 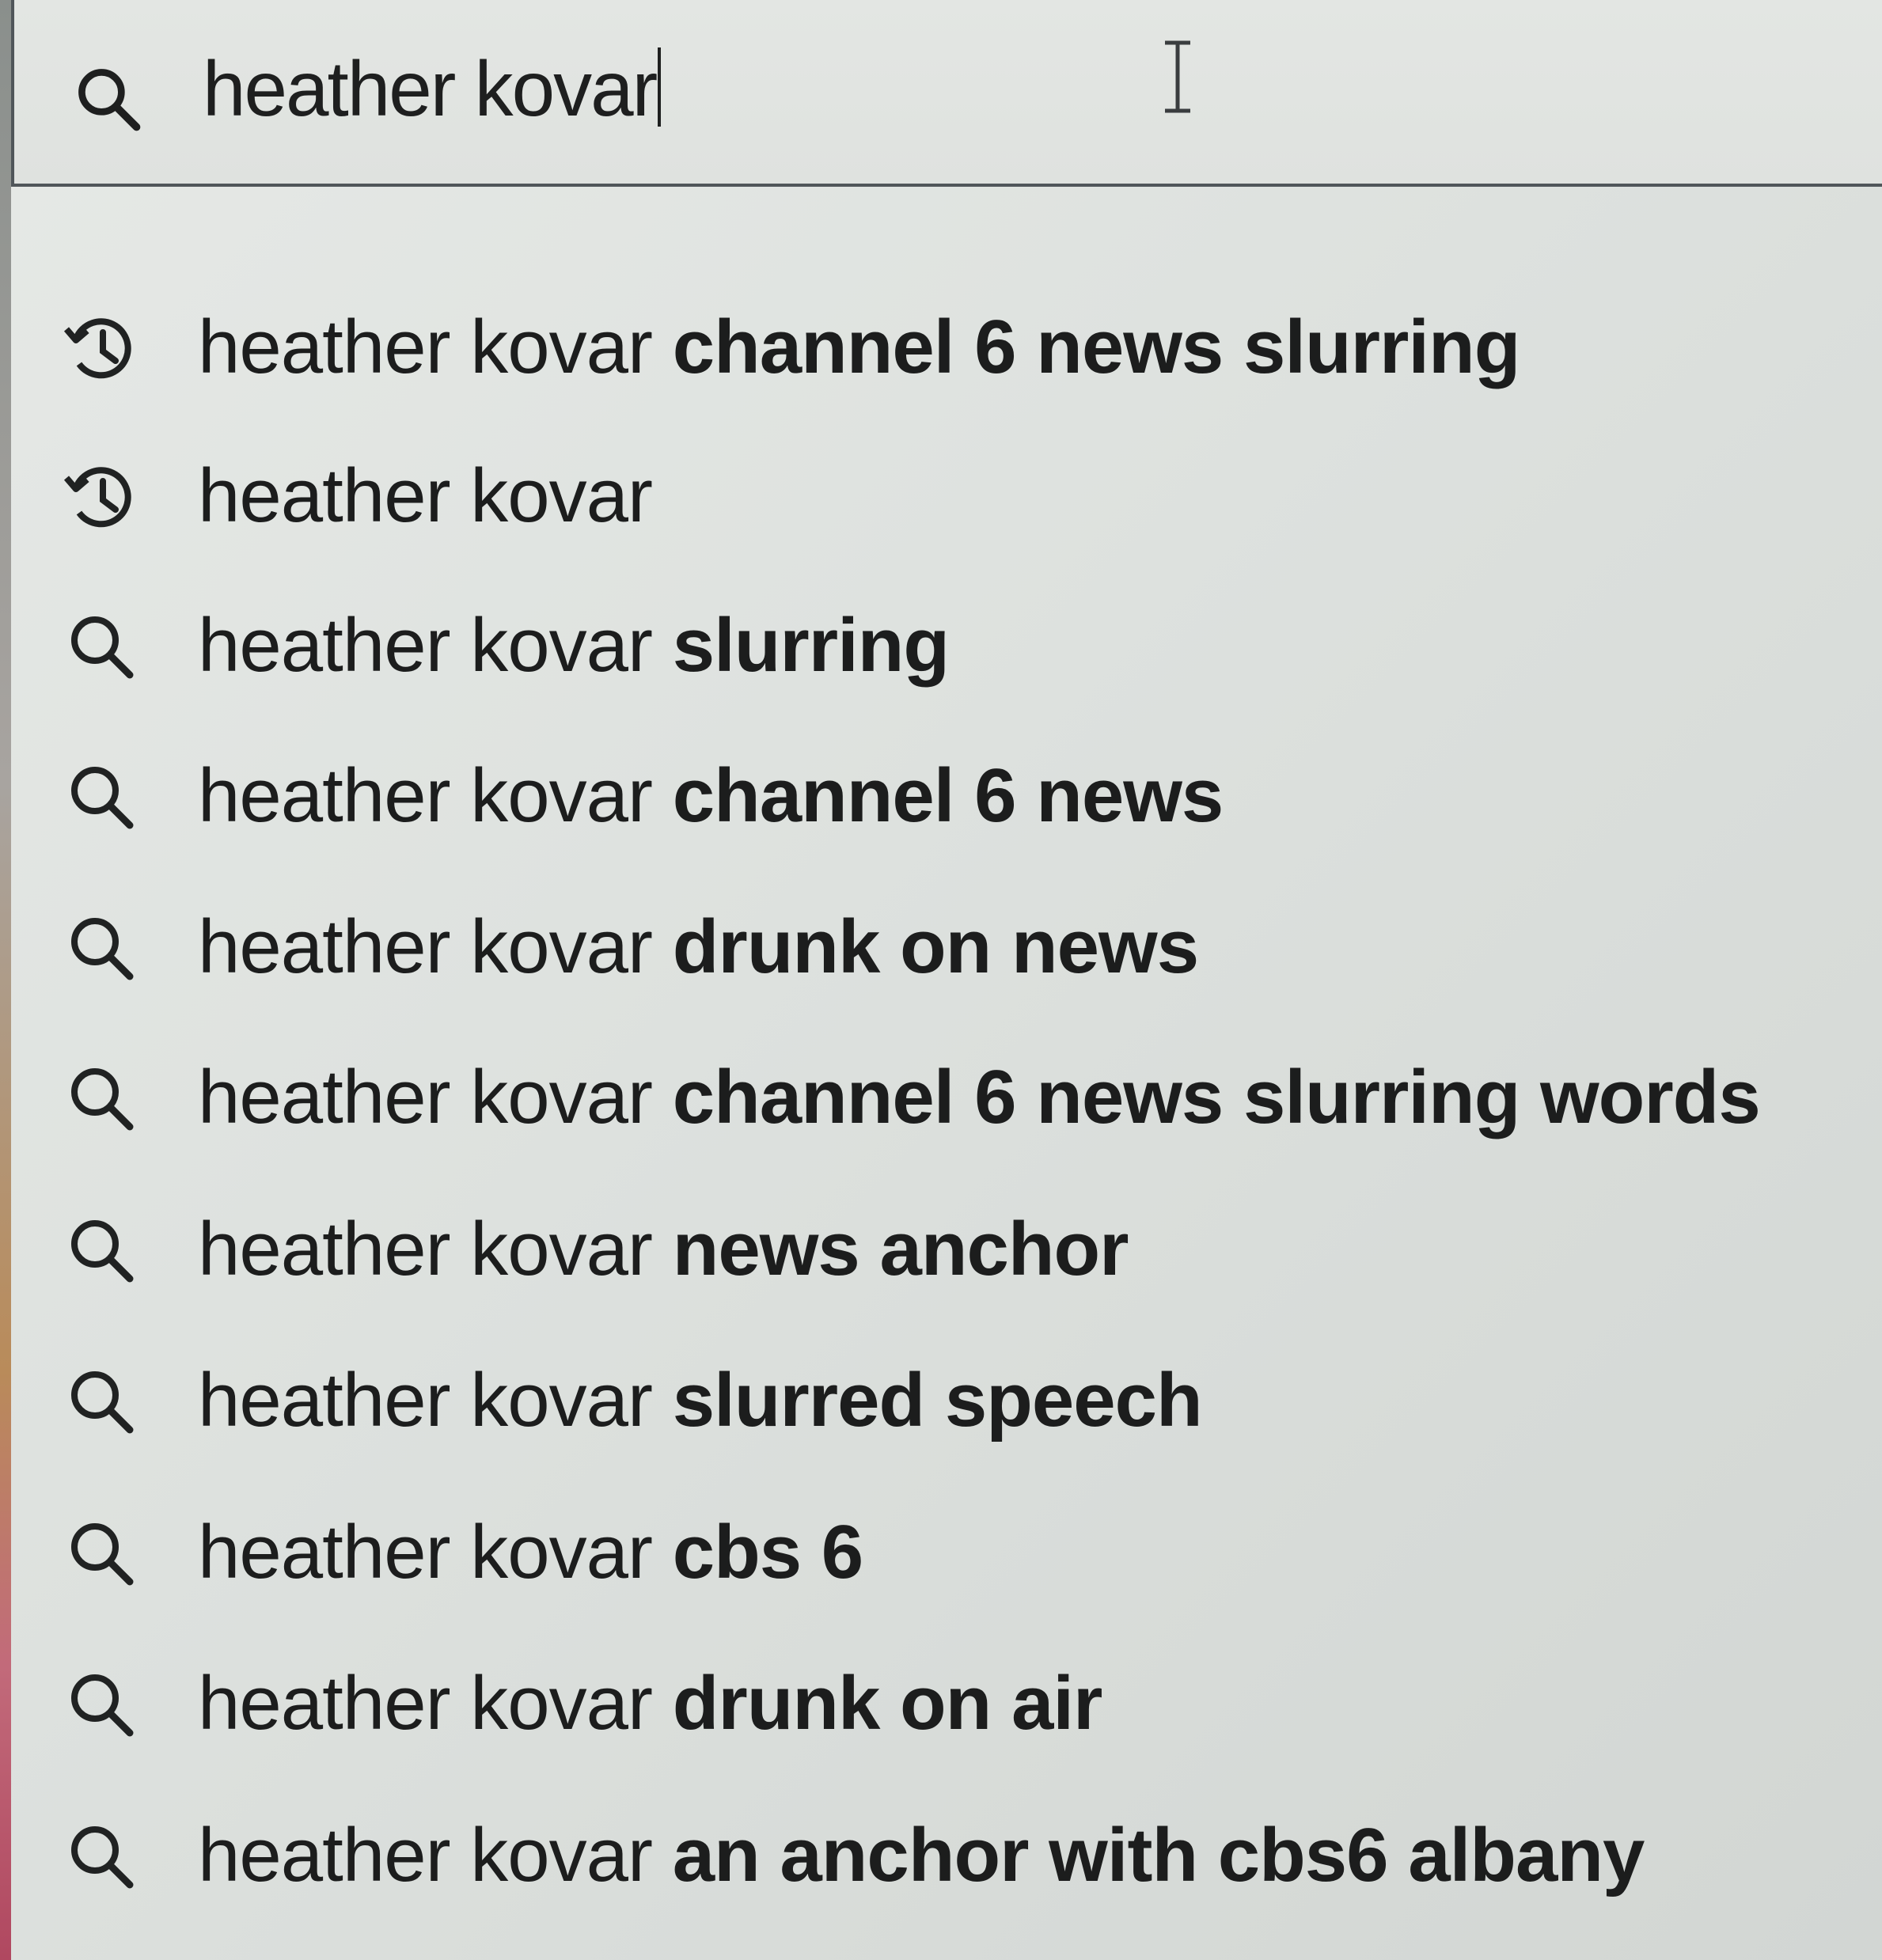 I want to click on suggestion-text: heather kovar news anchor, so click(x=663, y=1249).